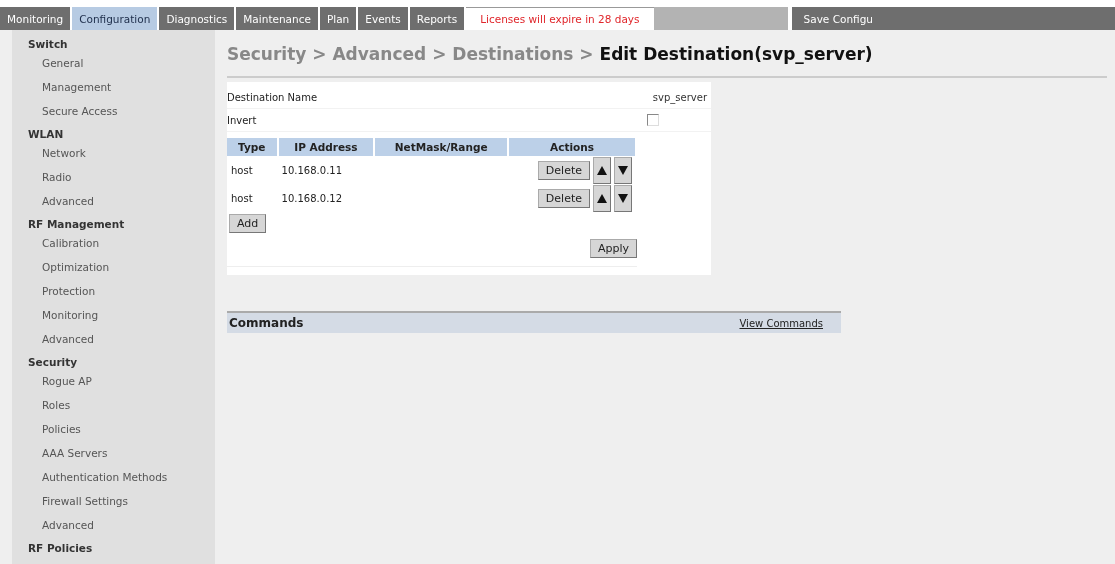 This screenshot has width=1115, height=564. Describe the element at coordinates (653, 120) in the screenshot. I see `invert-checkbox` at that location.